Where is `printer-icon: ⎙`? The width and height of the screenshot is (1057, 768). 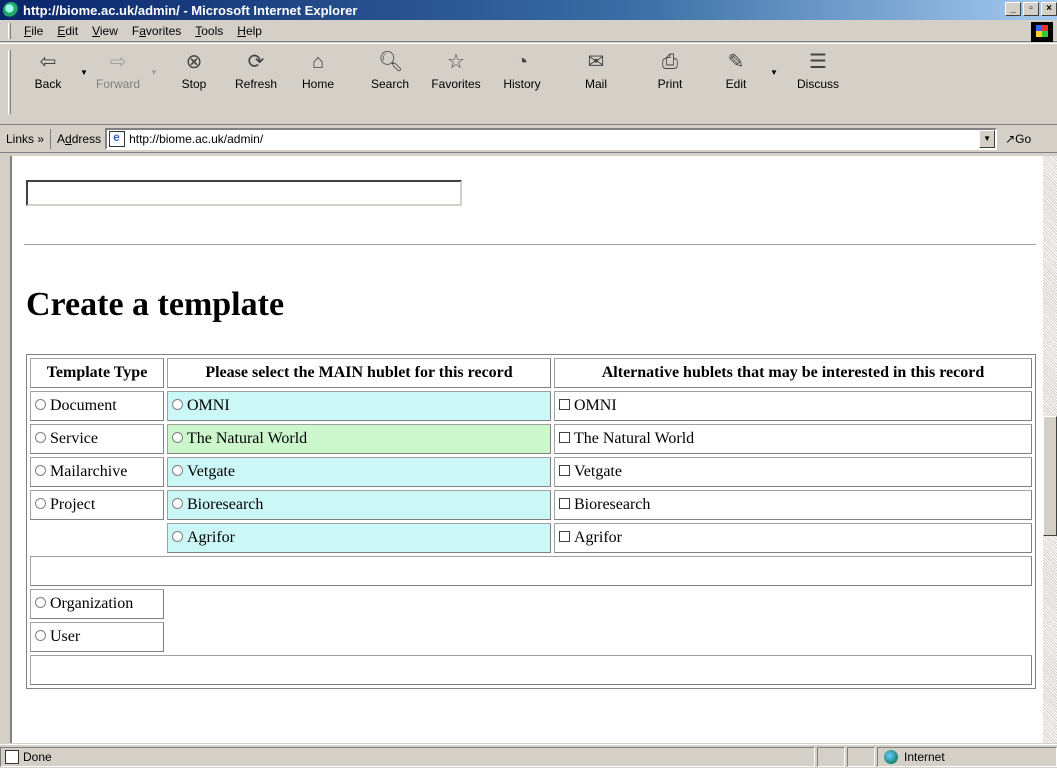 printer-icon: ⎙ is located at coordinates (670, 62).